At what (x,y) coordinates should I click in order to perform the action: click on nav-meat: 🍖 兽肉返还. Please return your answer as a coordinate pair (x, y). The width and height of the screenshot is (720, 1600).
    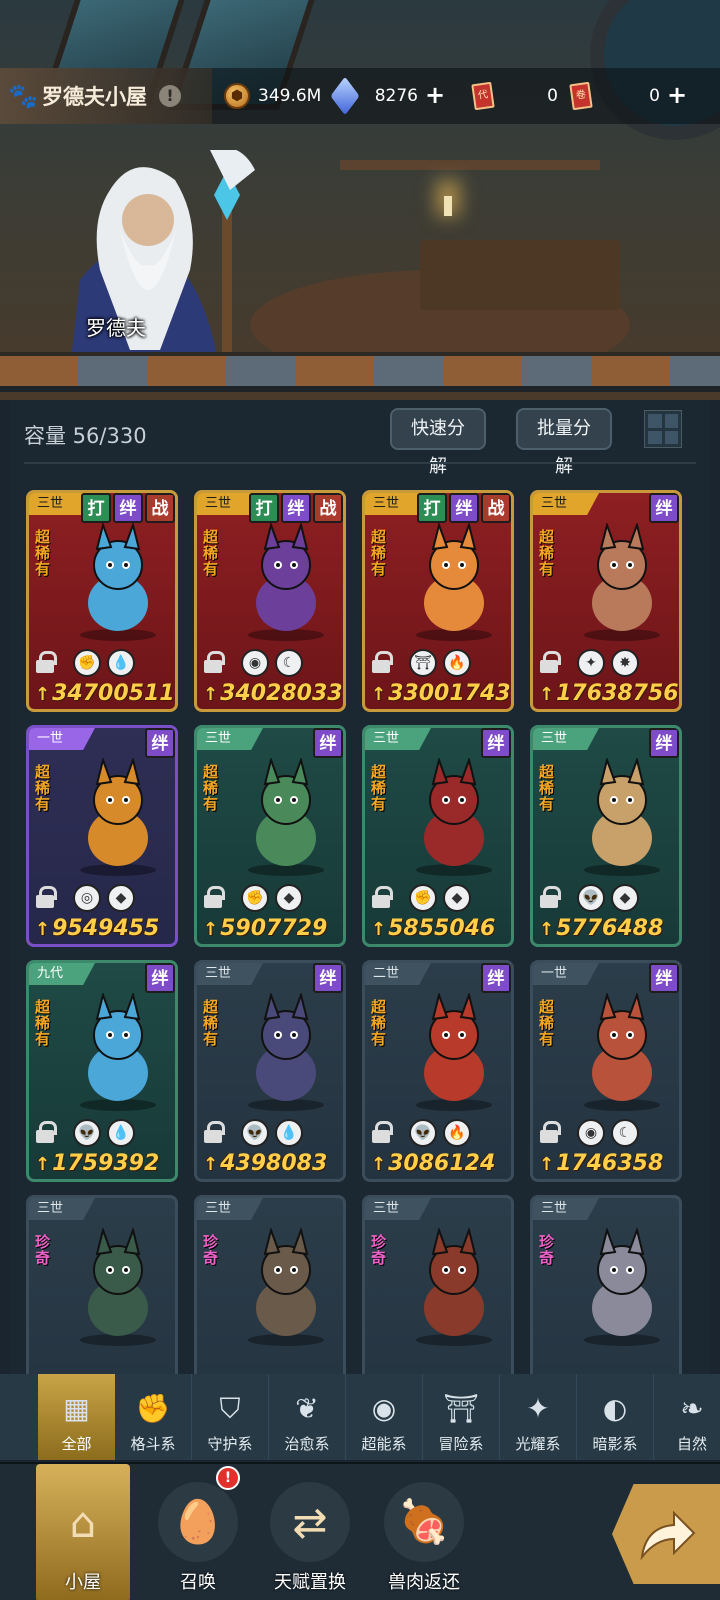
    Looking at the image, I should click on (424, 1532).